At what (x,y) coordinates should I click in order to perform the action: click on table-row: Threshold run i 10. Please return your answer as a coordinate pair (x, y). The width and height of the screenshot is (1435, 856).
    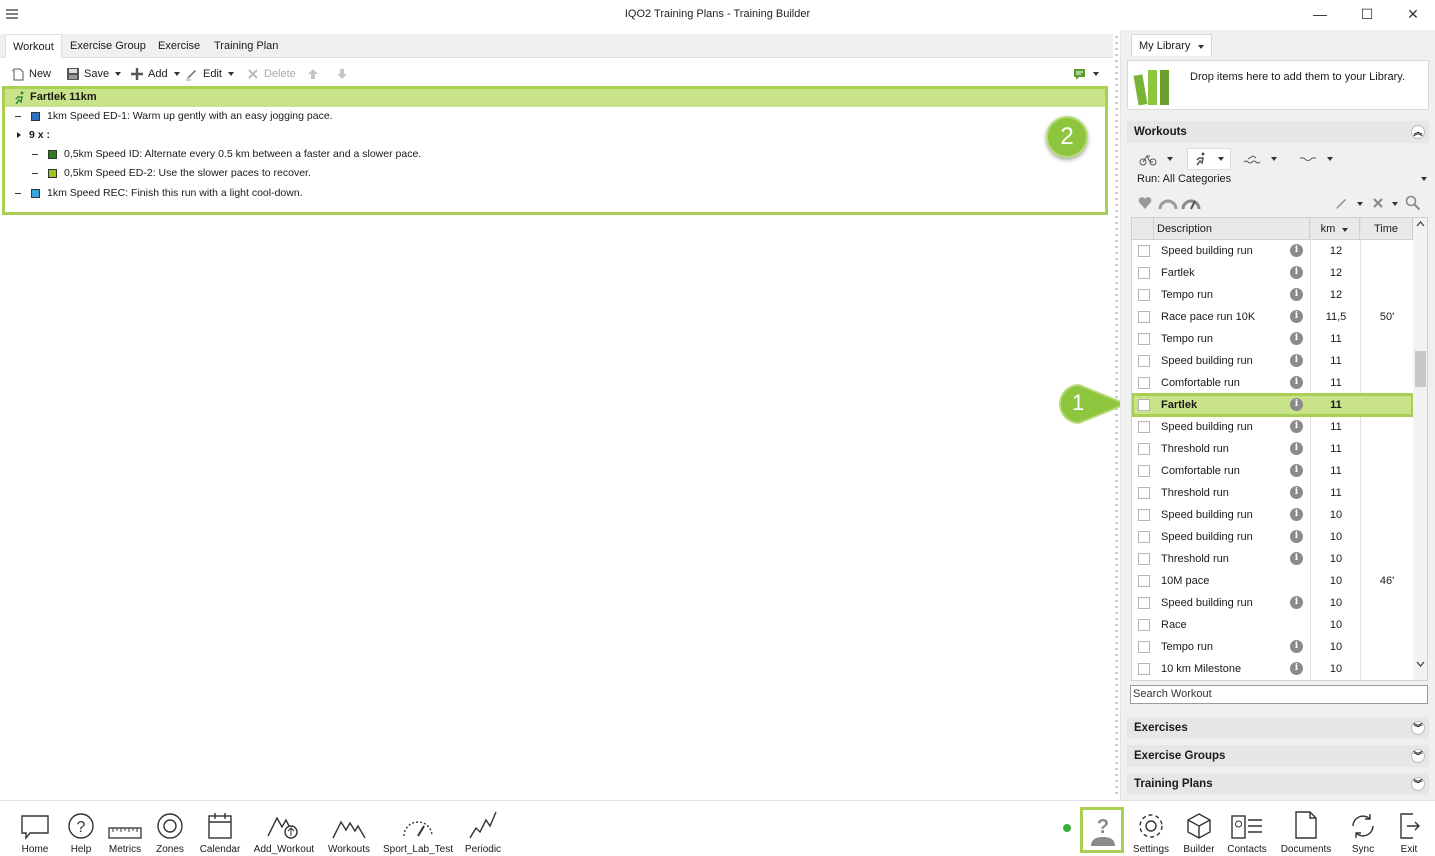
    Looking at the image, I should click on (1272, 559).